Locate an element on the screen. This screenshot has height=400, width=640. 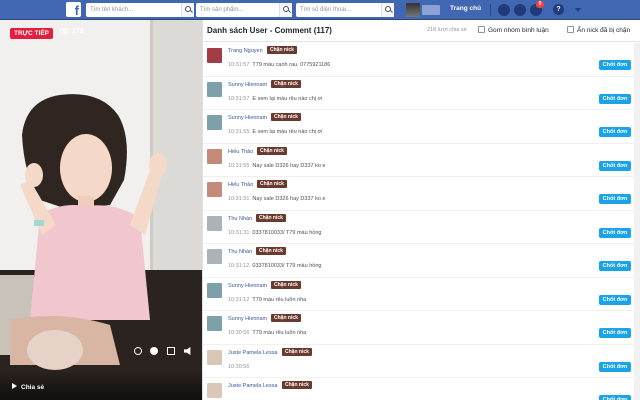
expand-icon is located at coordinates (171, 351).